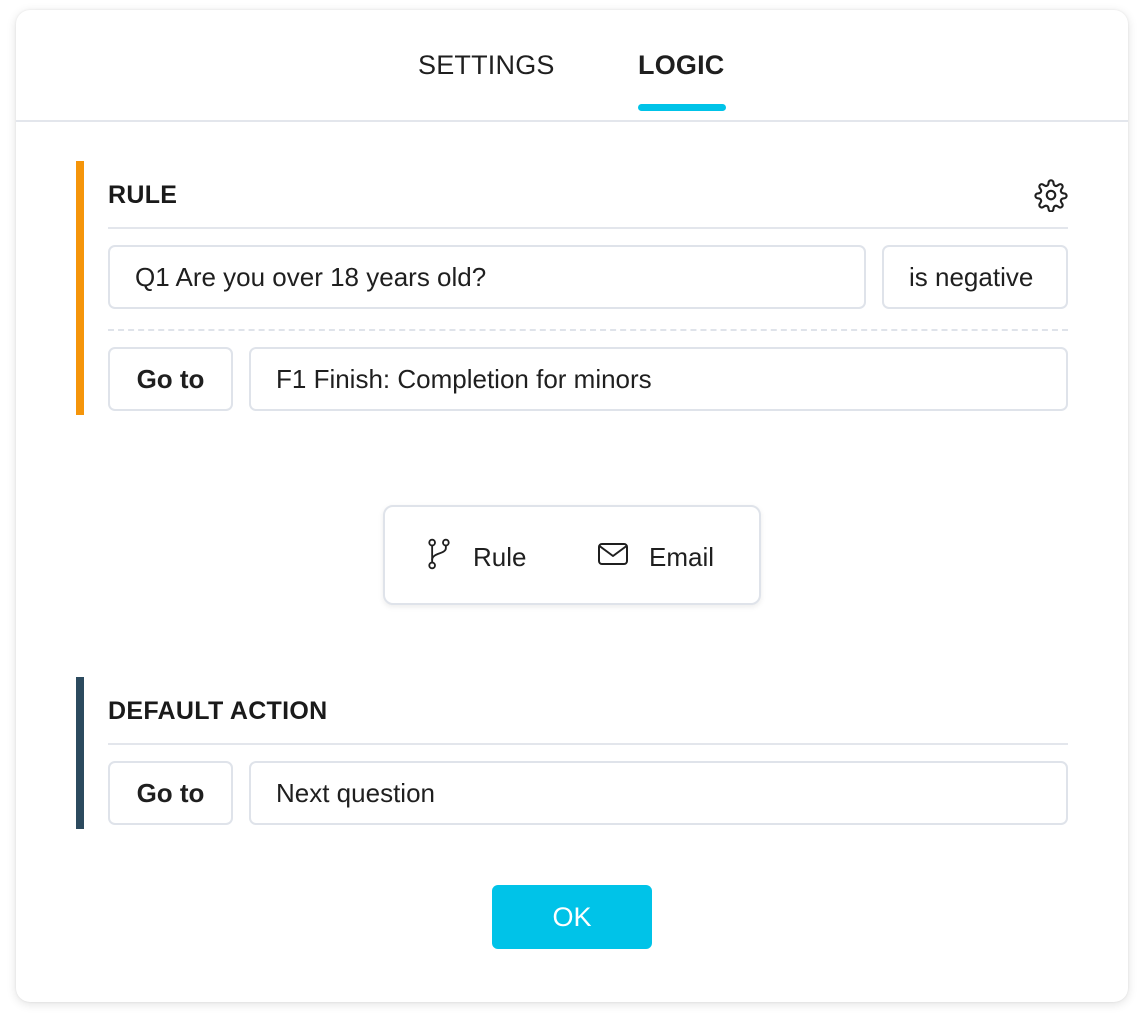 Image resolution: width=1144 pixels, height=1032 pixels. What do you see at coordinates (623, 557) in the screenshot?
I see `envelope-icon` at bounding box center [623, 557].